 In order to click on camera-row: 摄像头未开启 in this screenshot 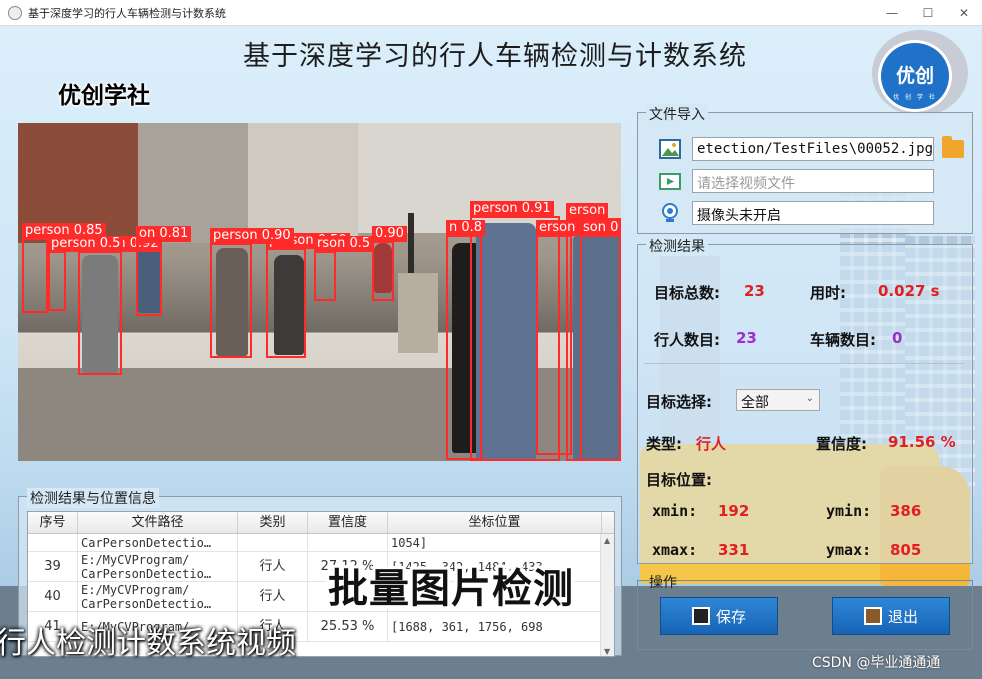, I will do `click(796, 213)`.